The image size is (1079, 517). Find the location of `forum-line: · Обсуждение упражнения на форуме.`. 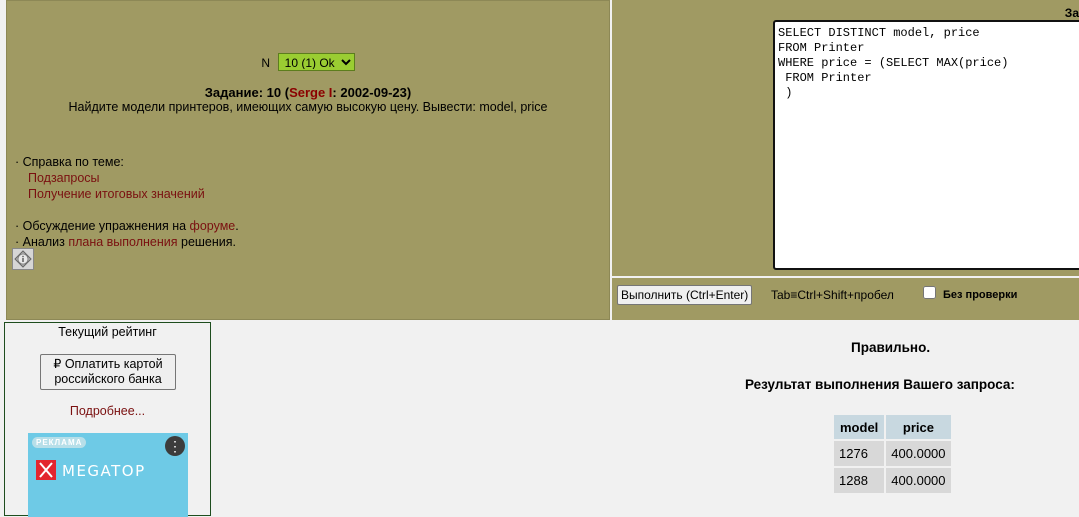

forum-line: · Обсуждение упражнения на форуме. is located at coordinates (127, 226).